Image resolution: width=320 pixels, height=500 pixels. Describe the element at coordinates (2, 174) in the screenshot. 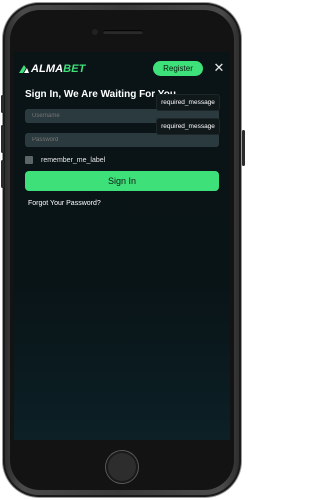

I see `volume-down-button` at that location.